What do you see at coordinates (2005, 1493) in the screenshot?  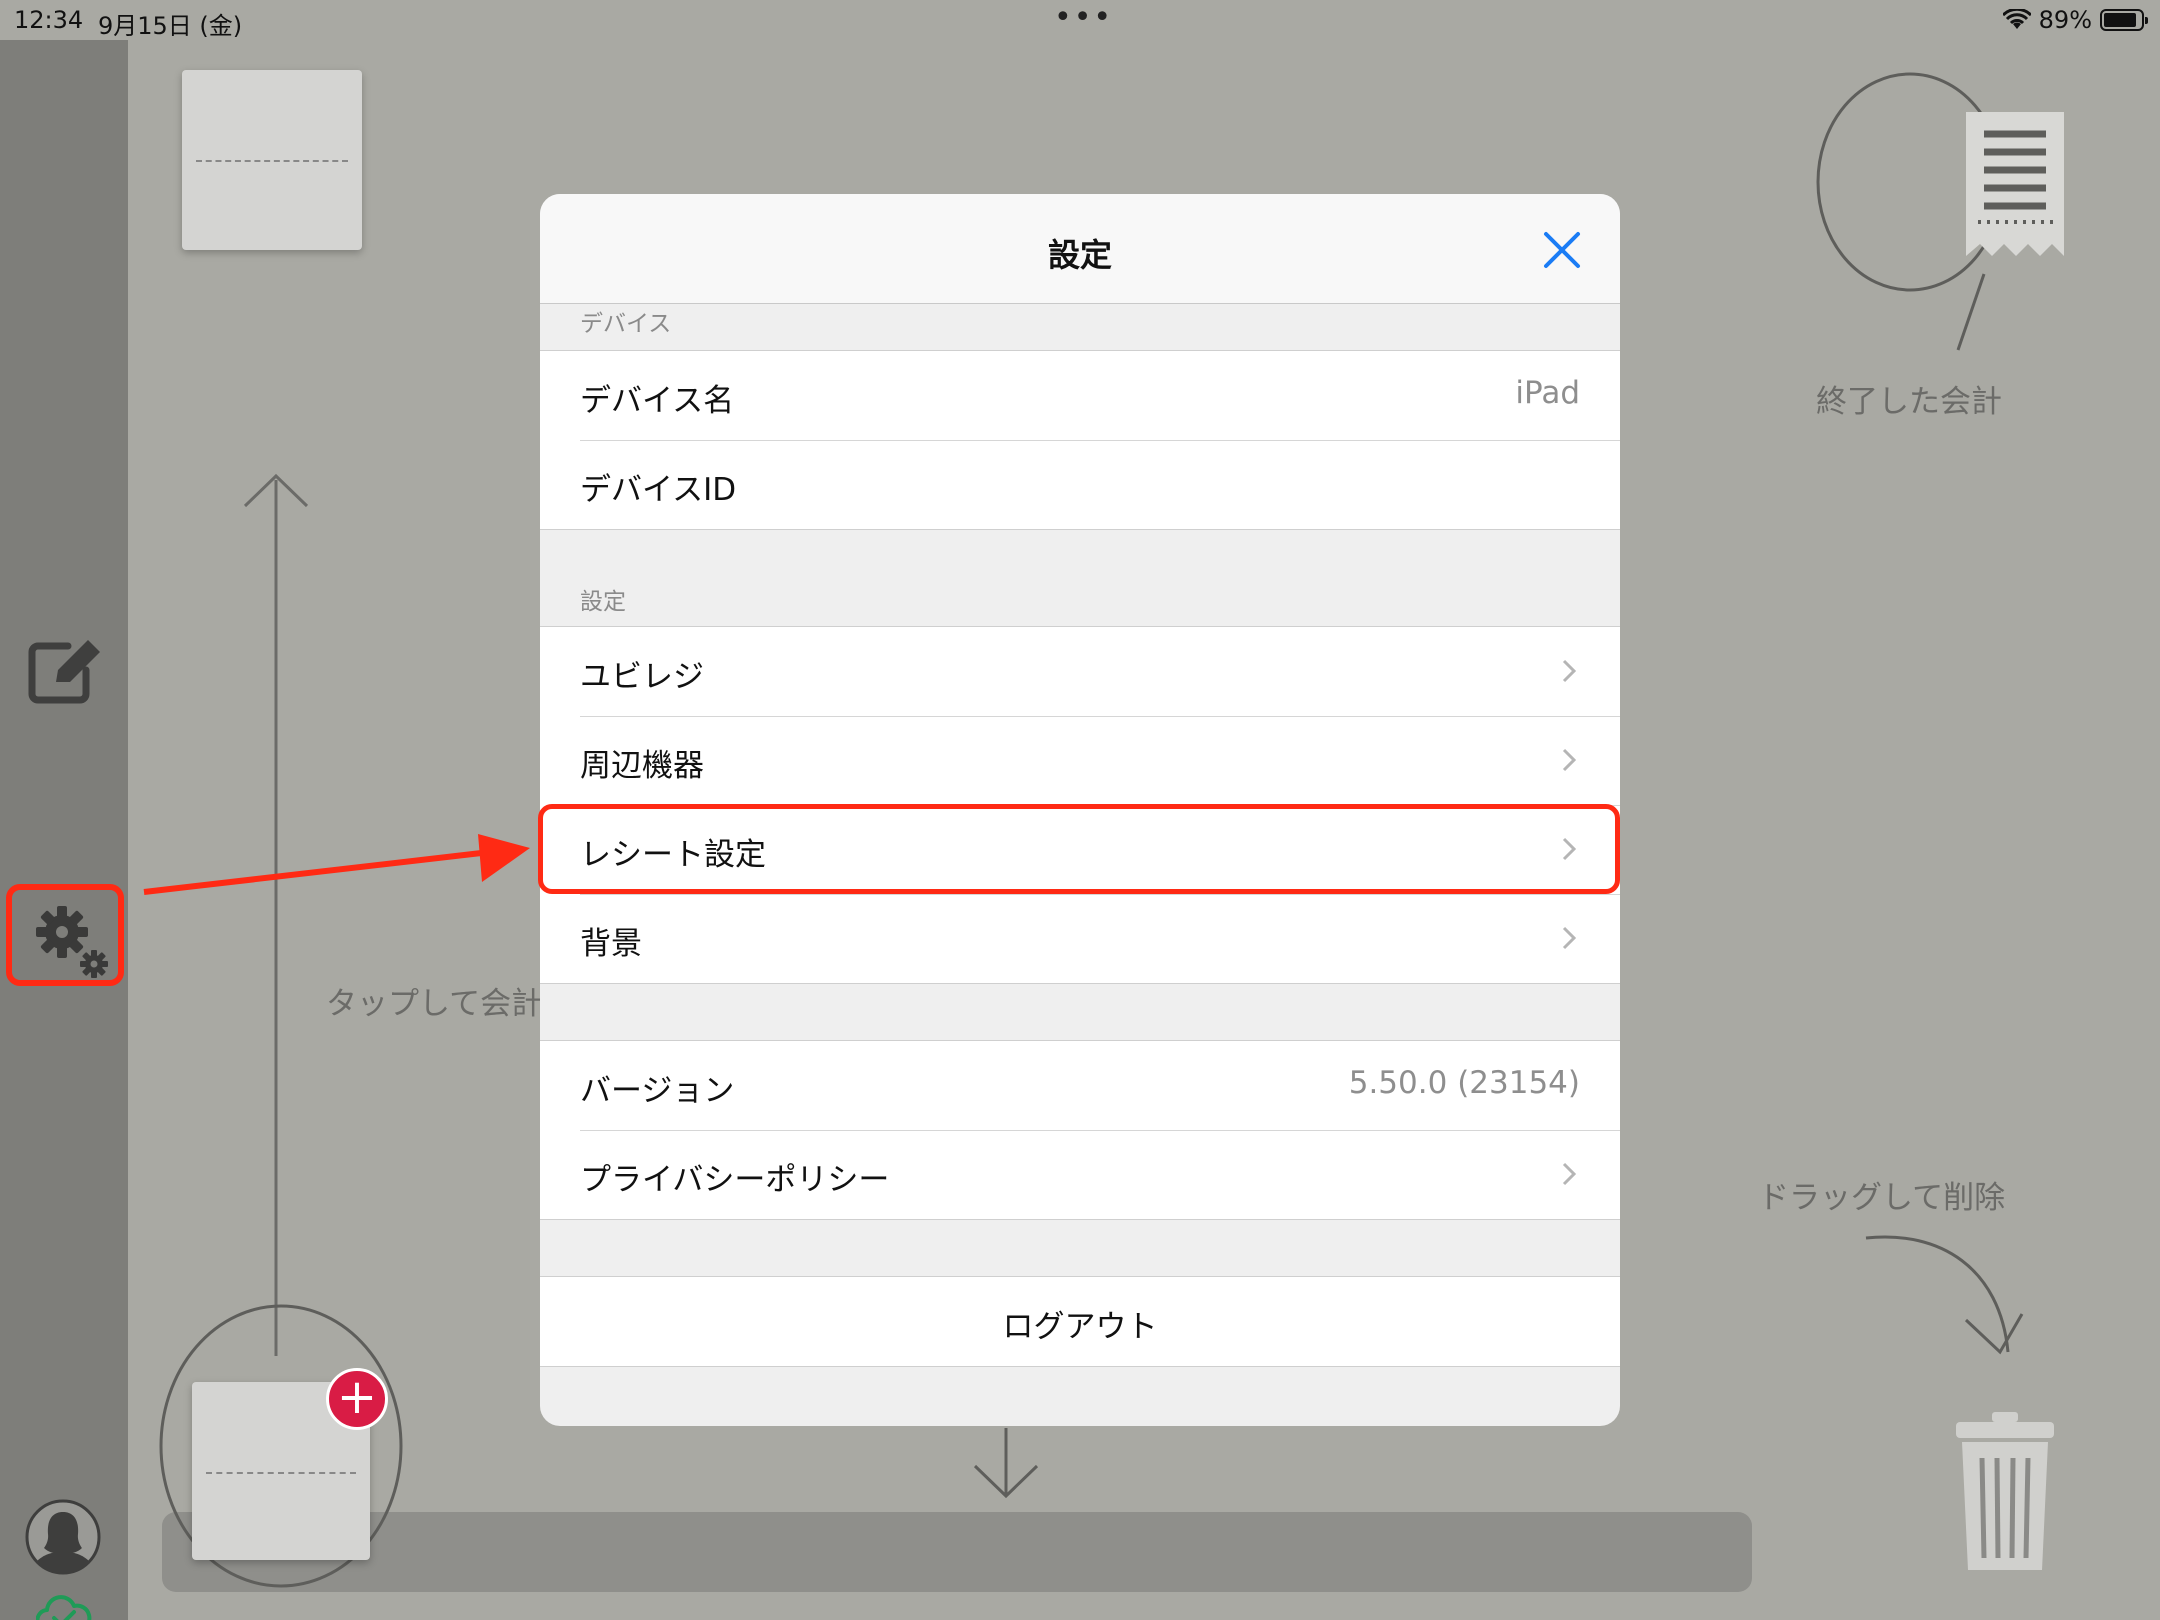 I see `trash-icon` at bounding box center [2005, 1493].